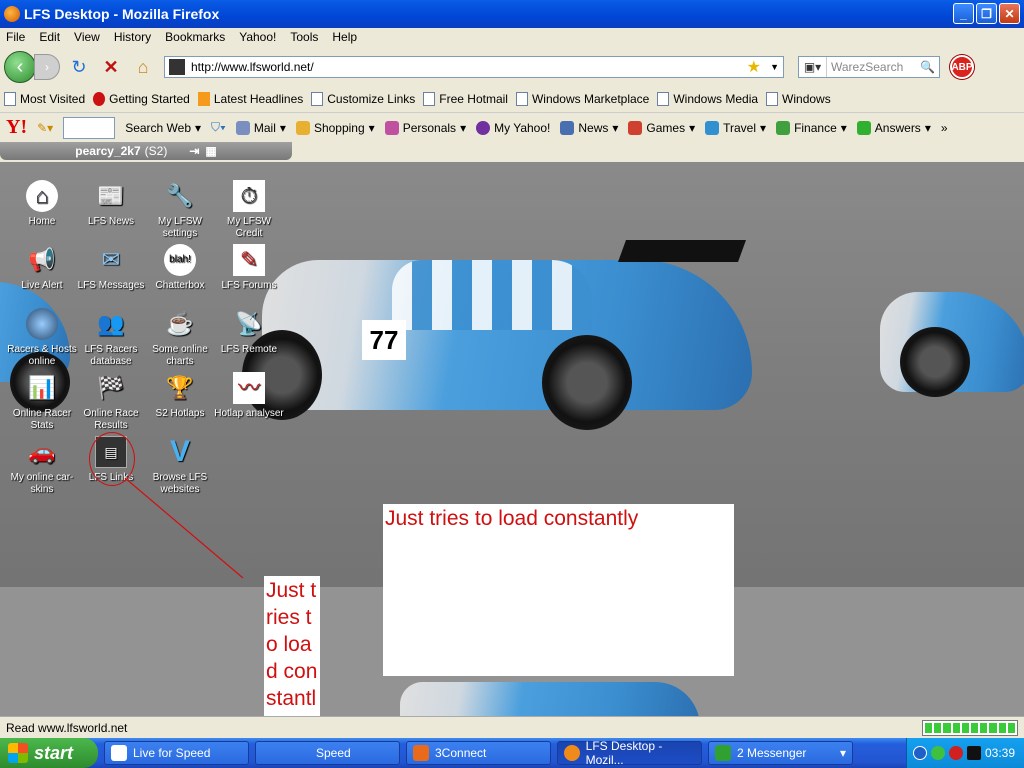 This screenshot has height=768, width=1024. Describe the element at coordinates (44, 99) in the screenshot. I see `bookmark-most-visited: Most Visited` at that location.